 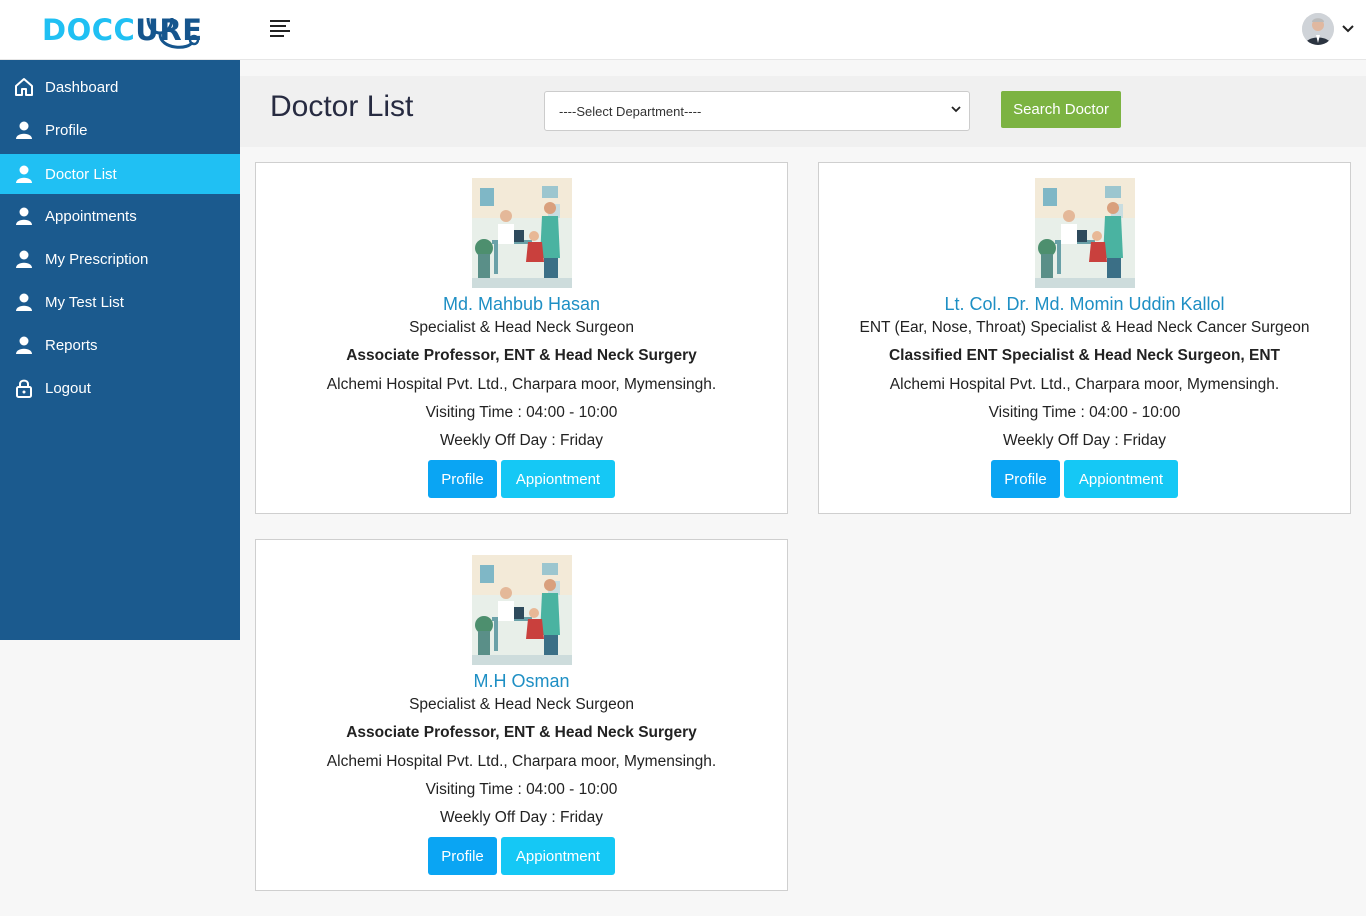 What do you see at coordinates (1084, 304) in the screenshot?
I see `doctor-name-link: Lt. Col. Dr. Md. Momin Uddin Kallol` at bounding box center [1084, 304].